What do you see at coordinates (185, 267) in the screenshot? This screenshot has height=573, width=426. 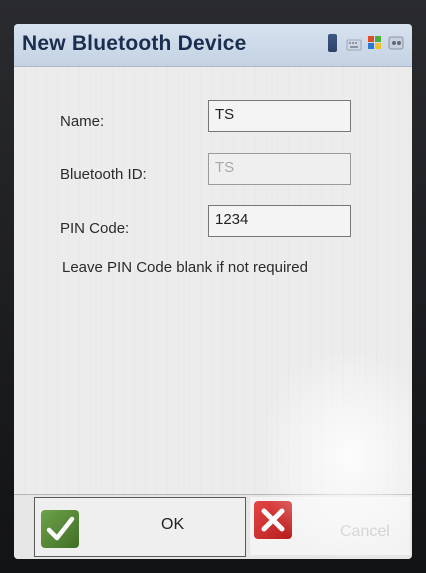 I see `pin-hint-text: Leave PIN Code blank if not required` at bounding box center [185, 267].